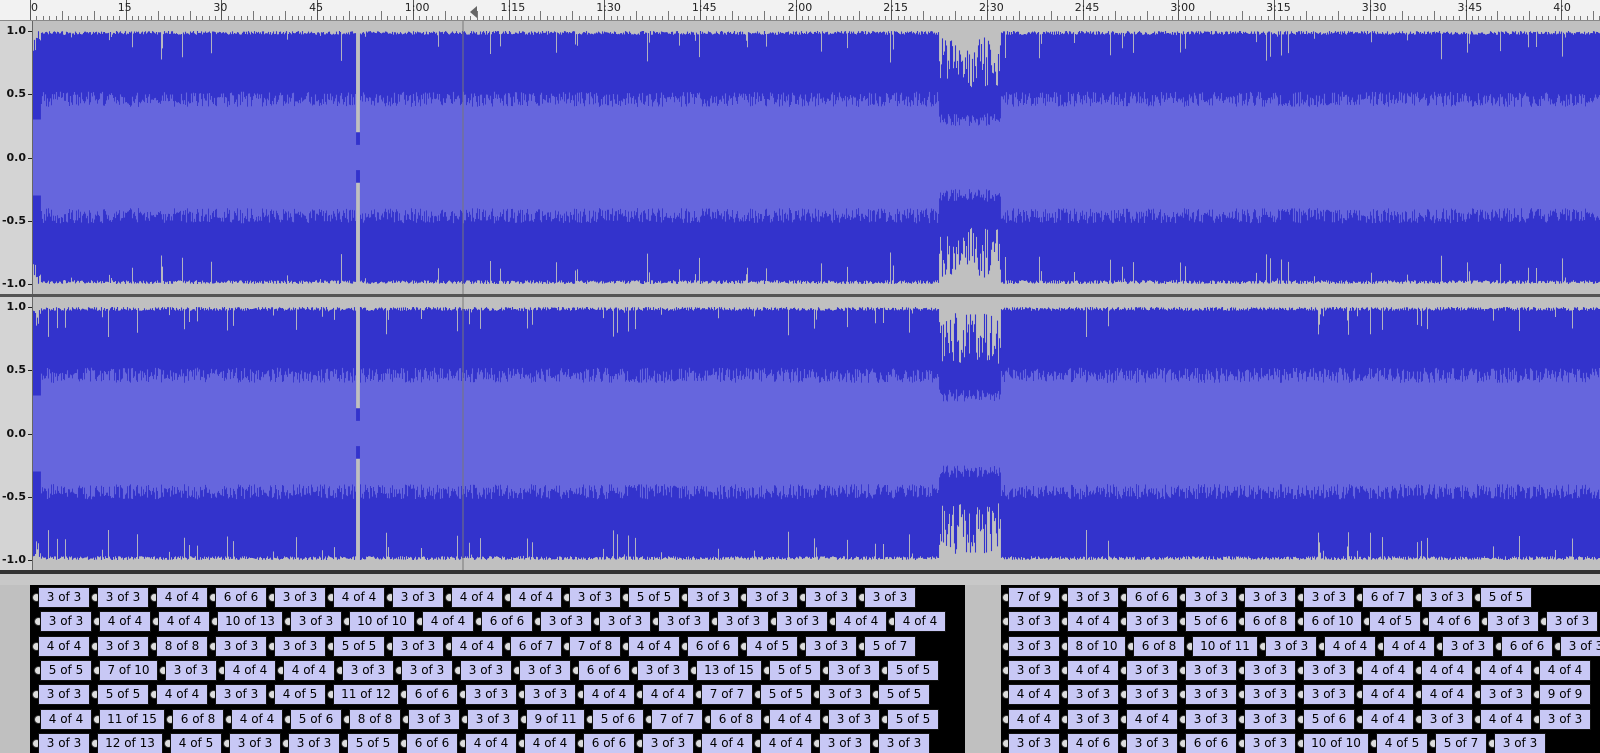  What do you see at coordinates (366, 695) in the screenshot?
I see `label-box: 11 of 12` at bounding box center [366, 695].